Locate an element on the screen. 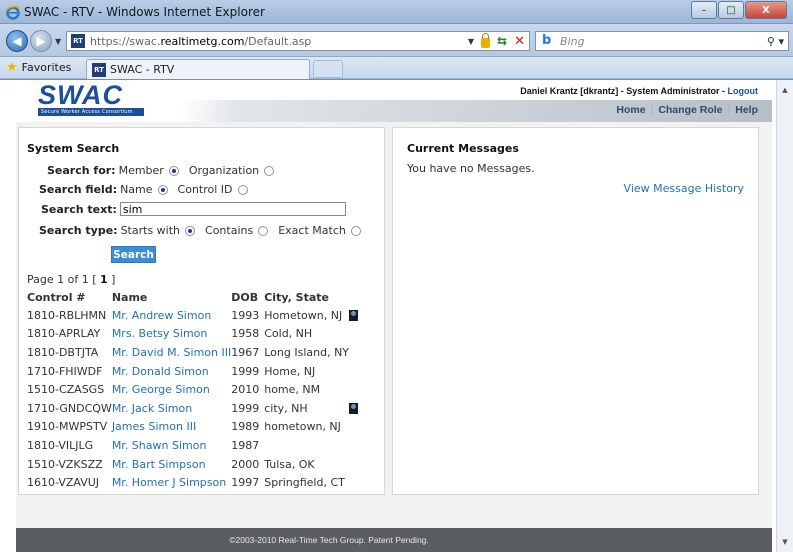 This screenshot has height=552, width=793. member-name-link: Mr. David M. Simon III is located at coordinates (171, 352).